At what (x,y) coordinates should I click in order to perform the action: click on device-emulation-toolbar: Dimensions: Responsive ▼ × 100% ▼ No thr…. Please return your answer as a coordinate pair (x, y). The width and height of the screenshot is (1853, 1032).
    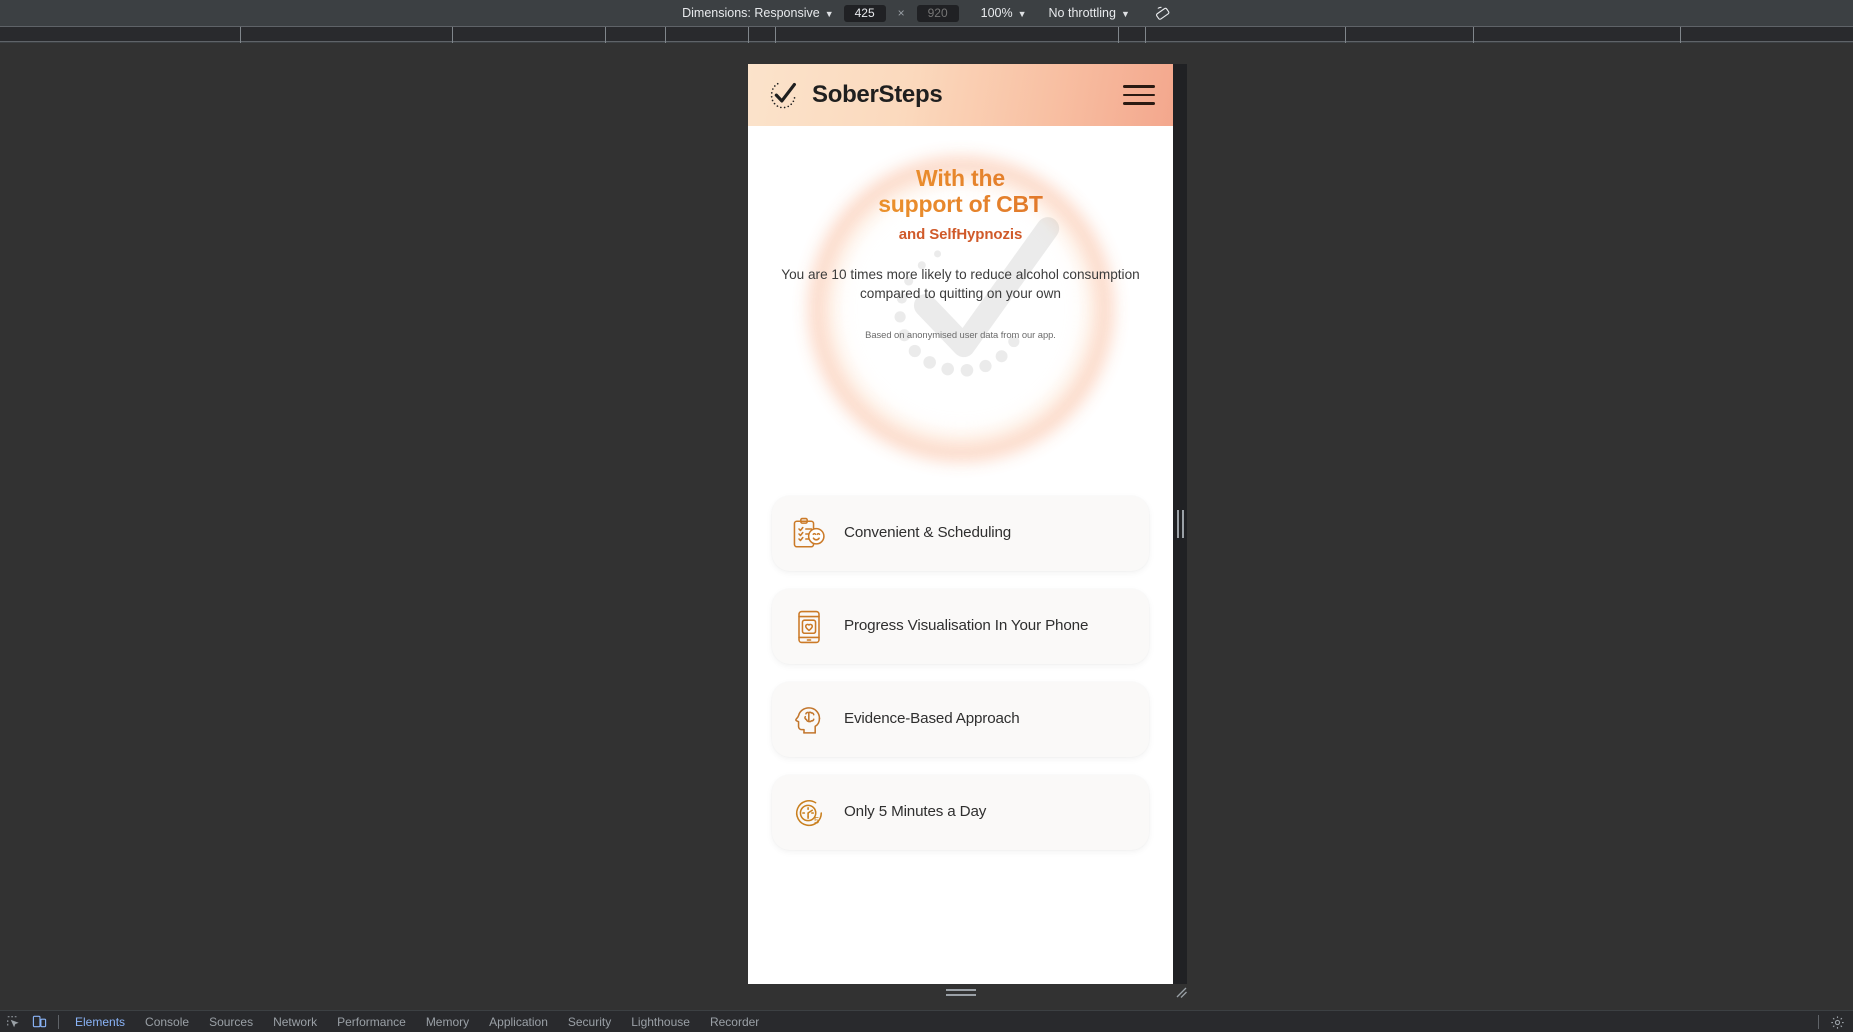
    Looking at the image, I should click on (926, 13).